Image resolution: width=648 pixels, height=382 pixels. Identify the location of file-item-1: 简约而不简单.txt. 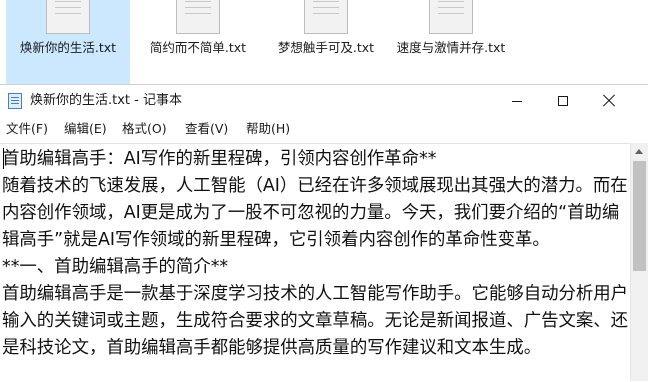
(198, 42).